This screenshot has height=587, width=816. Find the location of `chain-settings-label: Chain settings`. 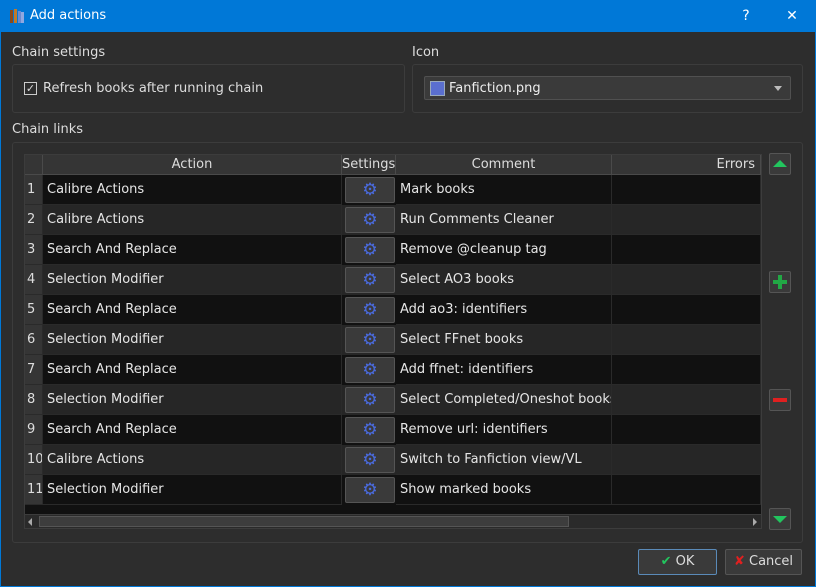

chain-settings-label: Chain settings is located at coordinates (59, 52).